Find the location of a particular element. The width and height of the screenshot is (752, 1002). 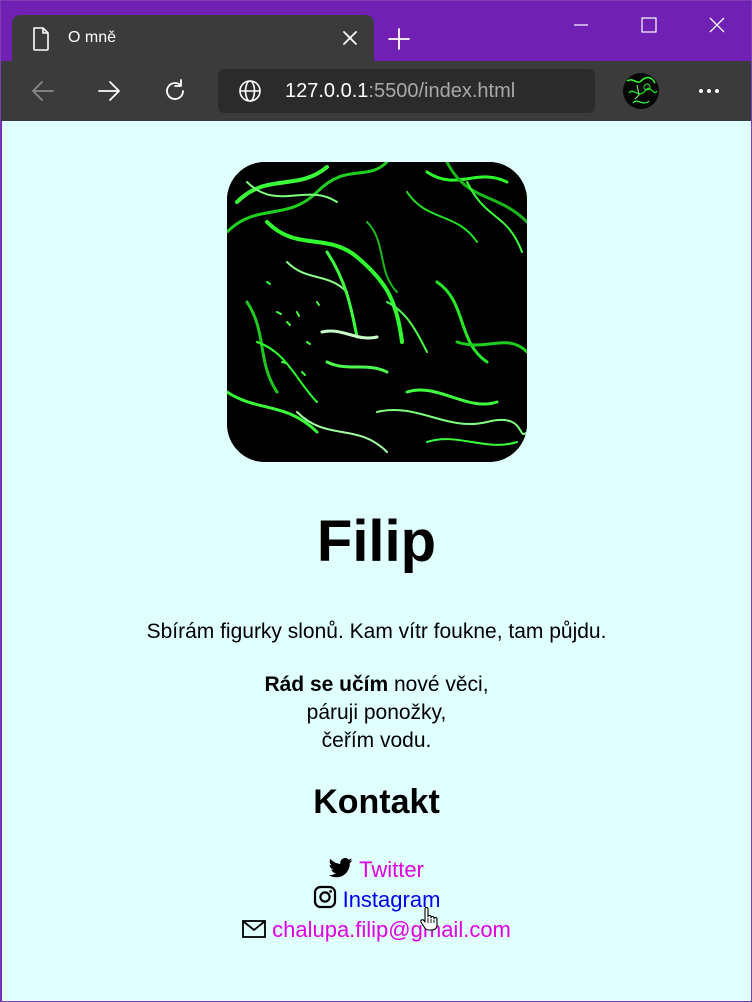

bio-line-3: čeřím vodu. is located at coordinates (376, 740).